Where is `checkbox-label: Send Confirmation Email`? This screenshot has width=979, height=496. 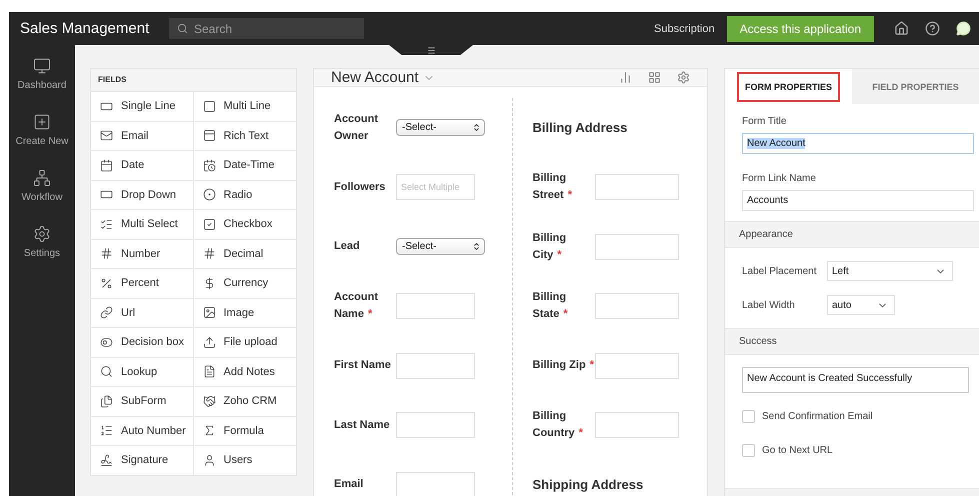 checkbox-label: Send Confirmation Email is located at coordinates (817, 416).